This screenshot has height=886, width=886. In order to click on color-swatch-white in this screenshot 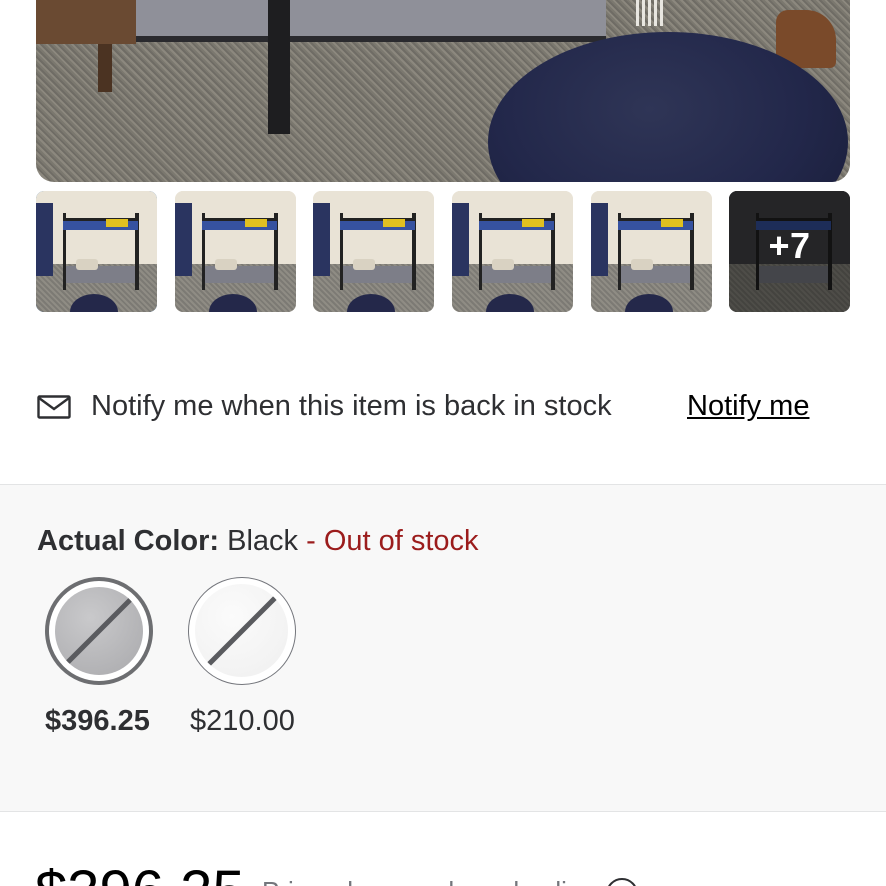, I will do `click(242, 631)`.